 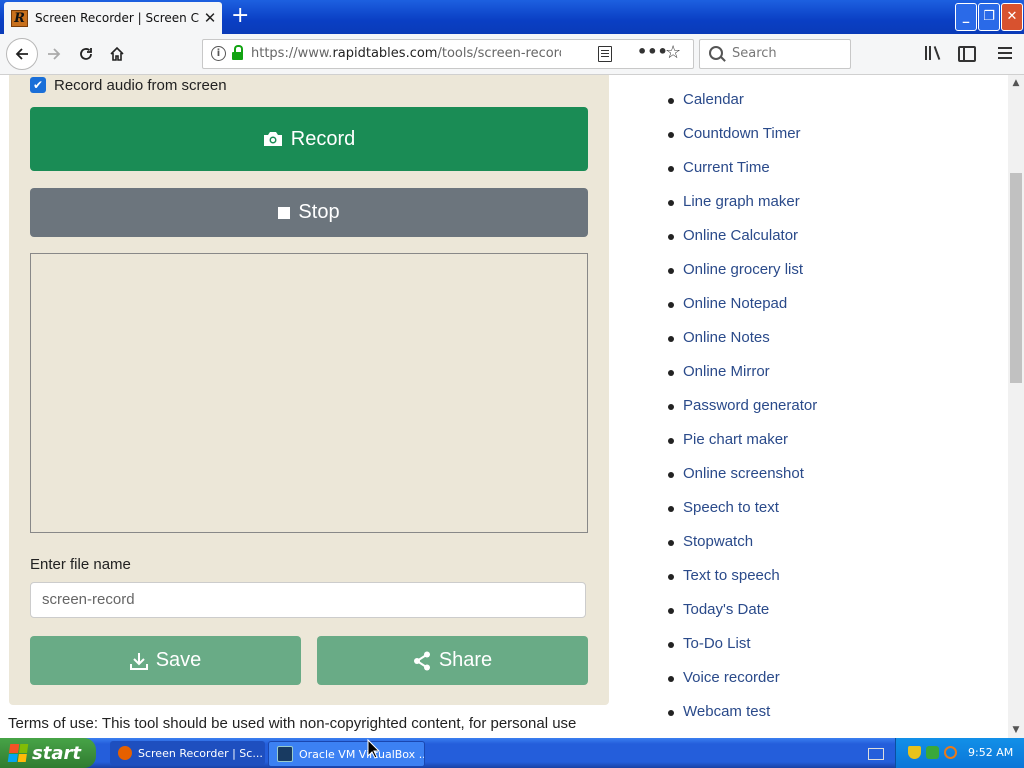 What do you see at coordinates (950, 752) in the screenshot?
I see `search-tray-icon` at bounding box center [950, 752].